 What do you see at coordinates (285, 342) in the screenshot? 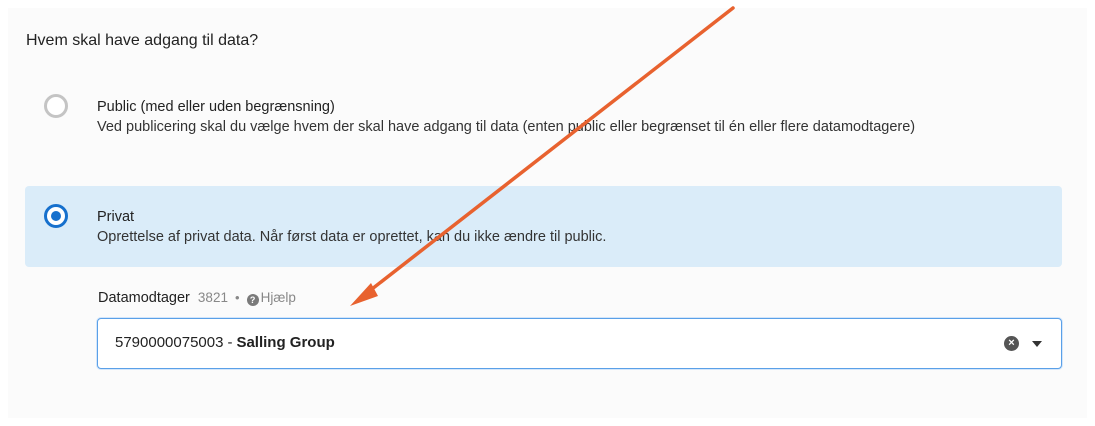
I see `selected-name: Salling Group` at bounding box center [285, 342].